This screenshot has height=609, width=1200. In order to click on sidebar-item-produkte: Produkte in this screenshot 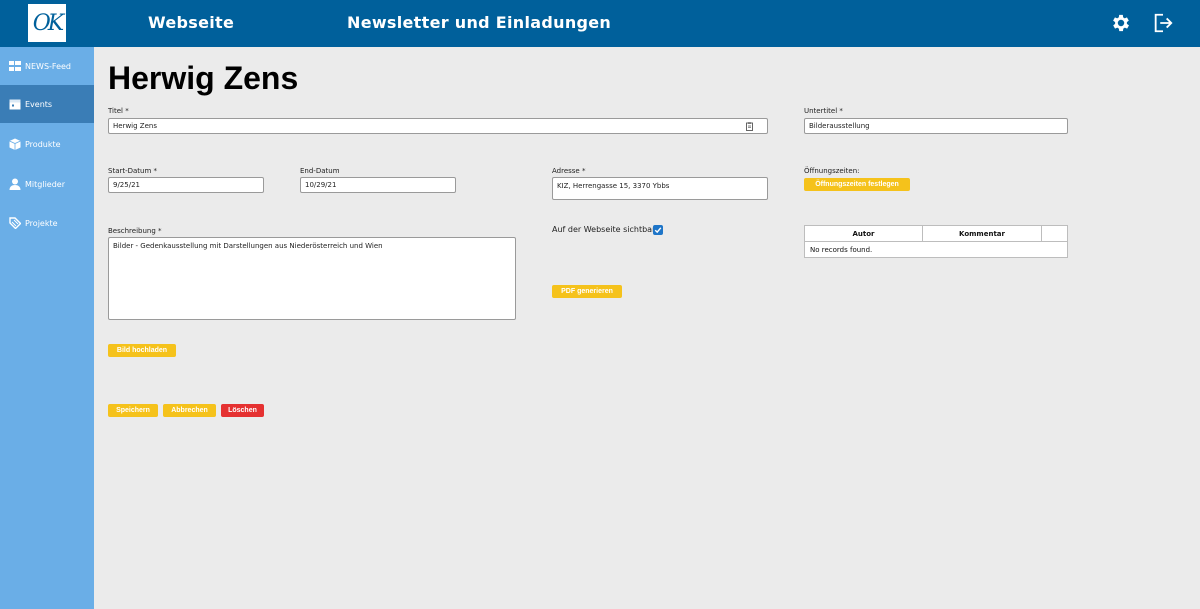, I will do `click(47, 144)`.